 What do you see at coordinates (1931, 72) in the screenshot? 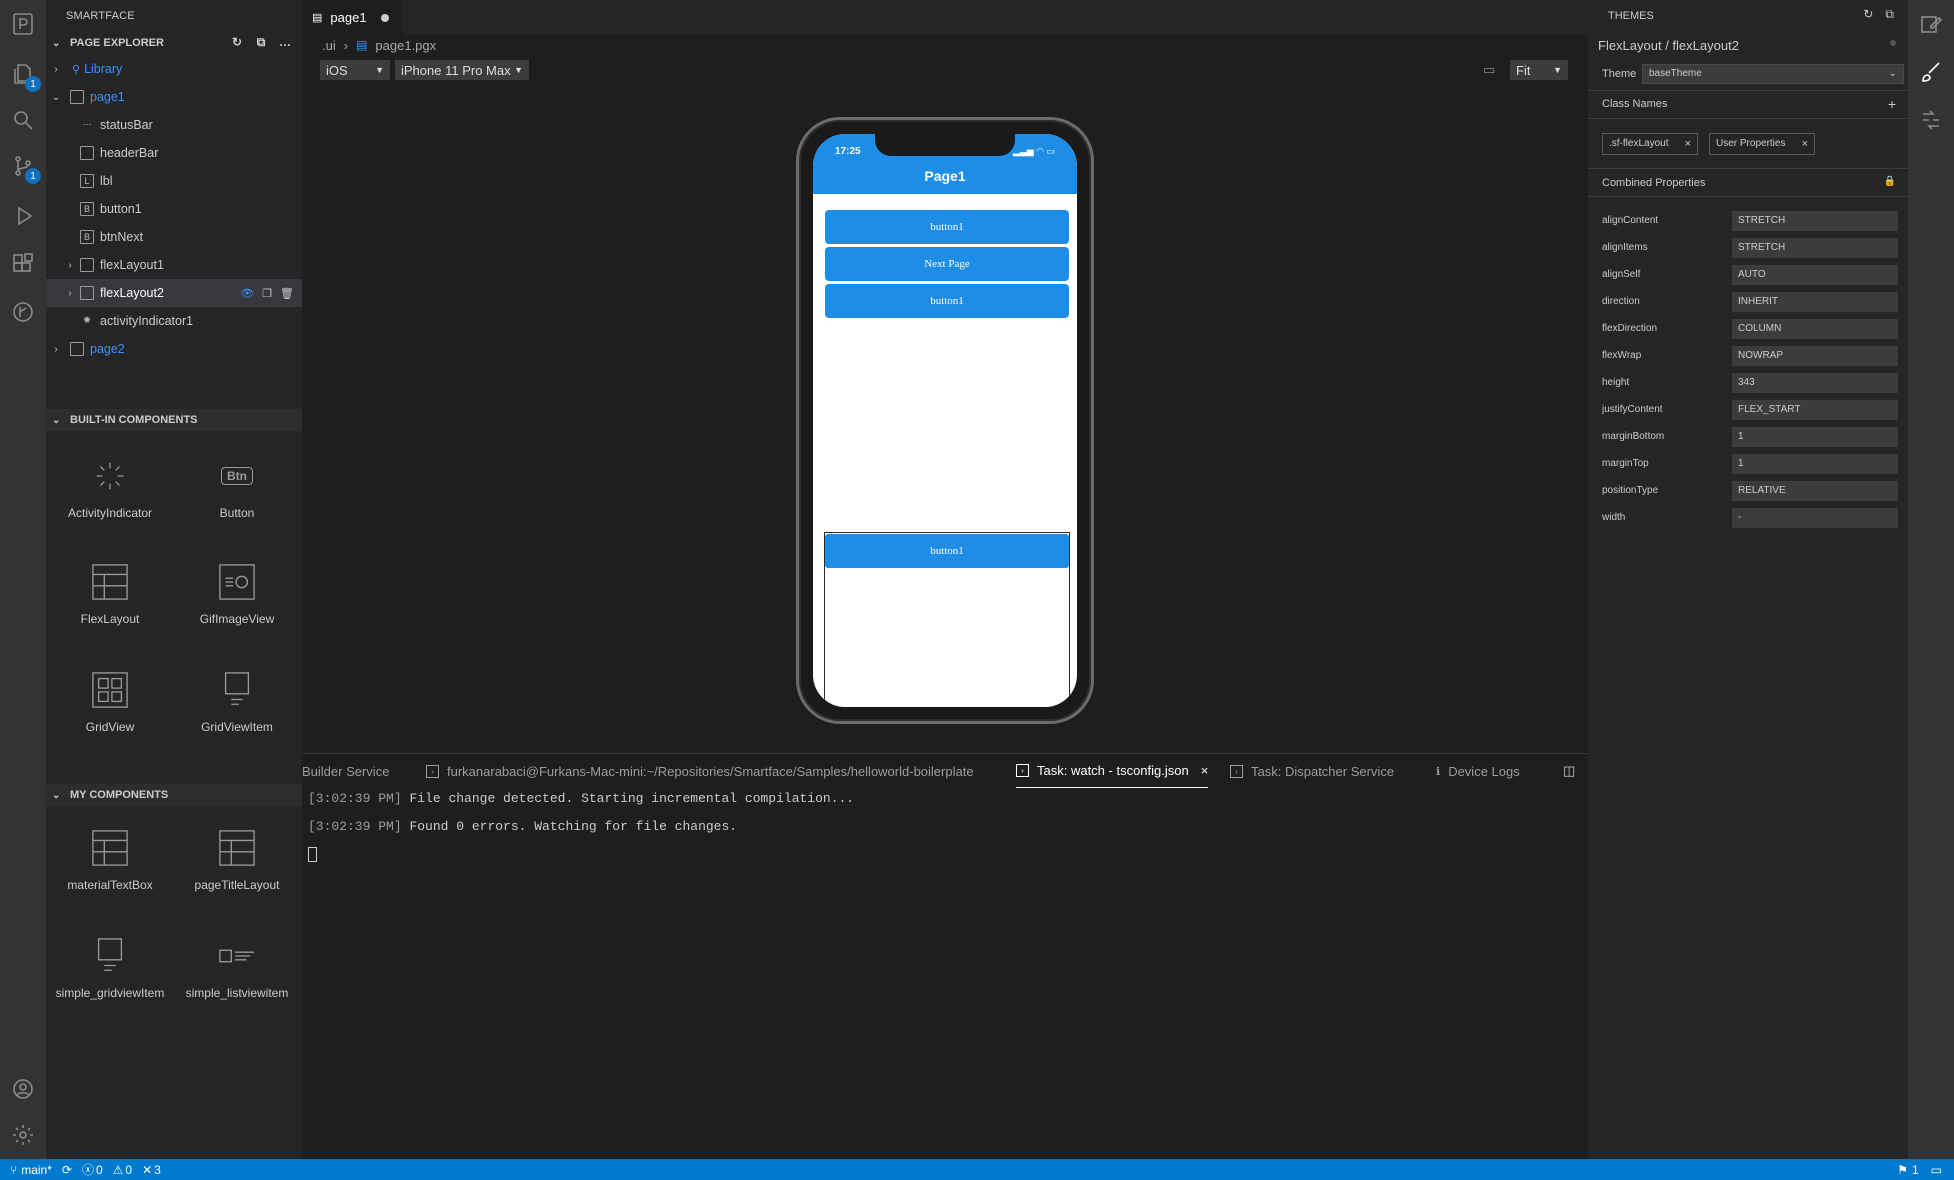
I see `paintbrush-icon` at bounding box center [1931, 72].